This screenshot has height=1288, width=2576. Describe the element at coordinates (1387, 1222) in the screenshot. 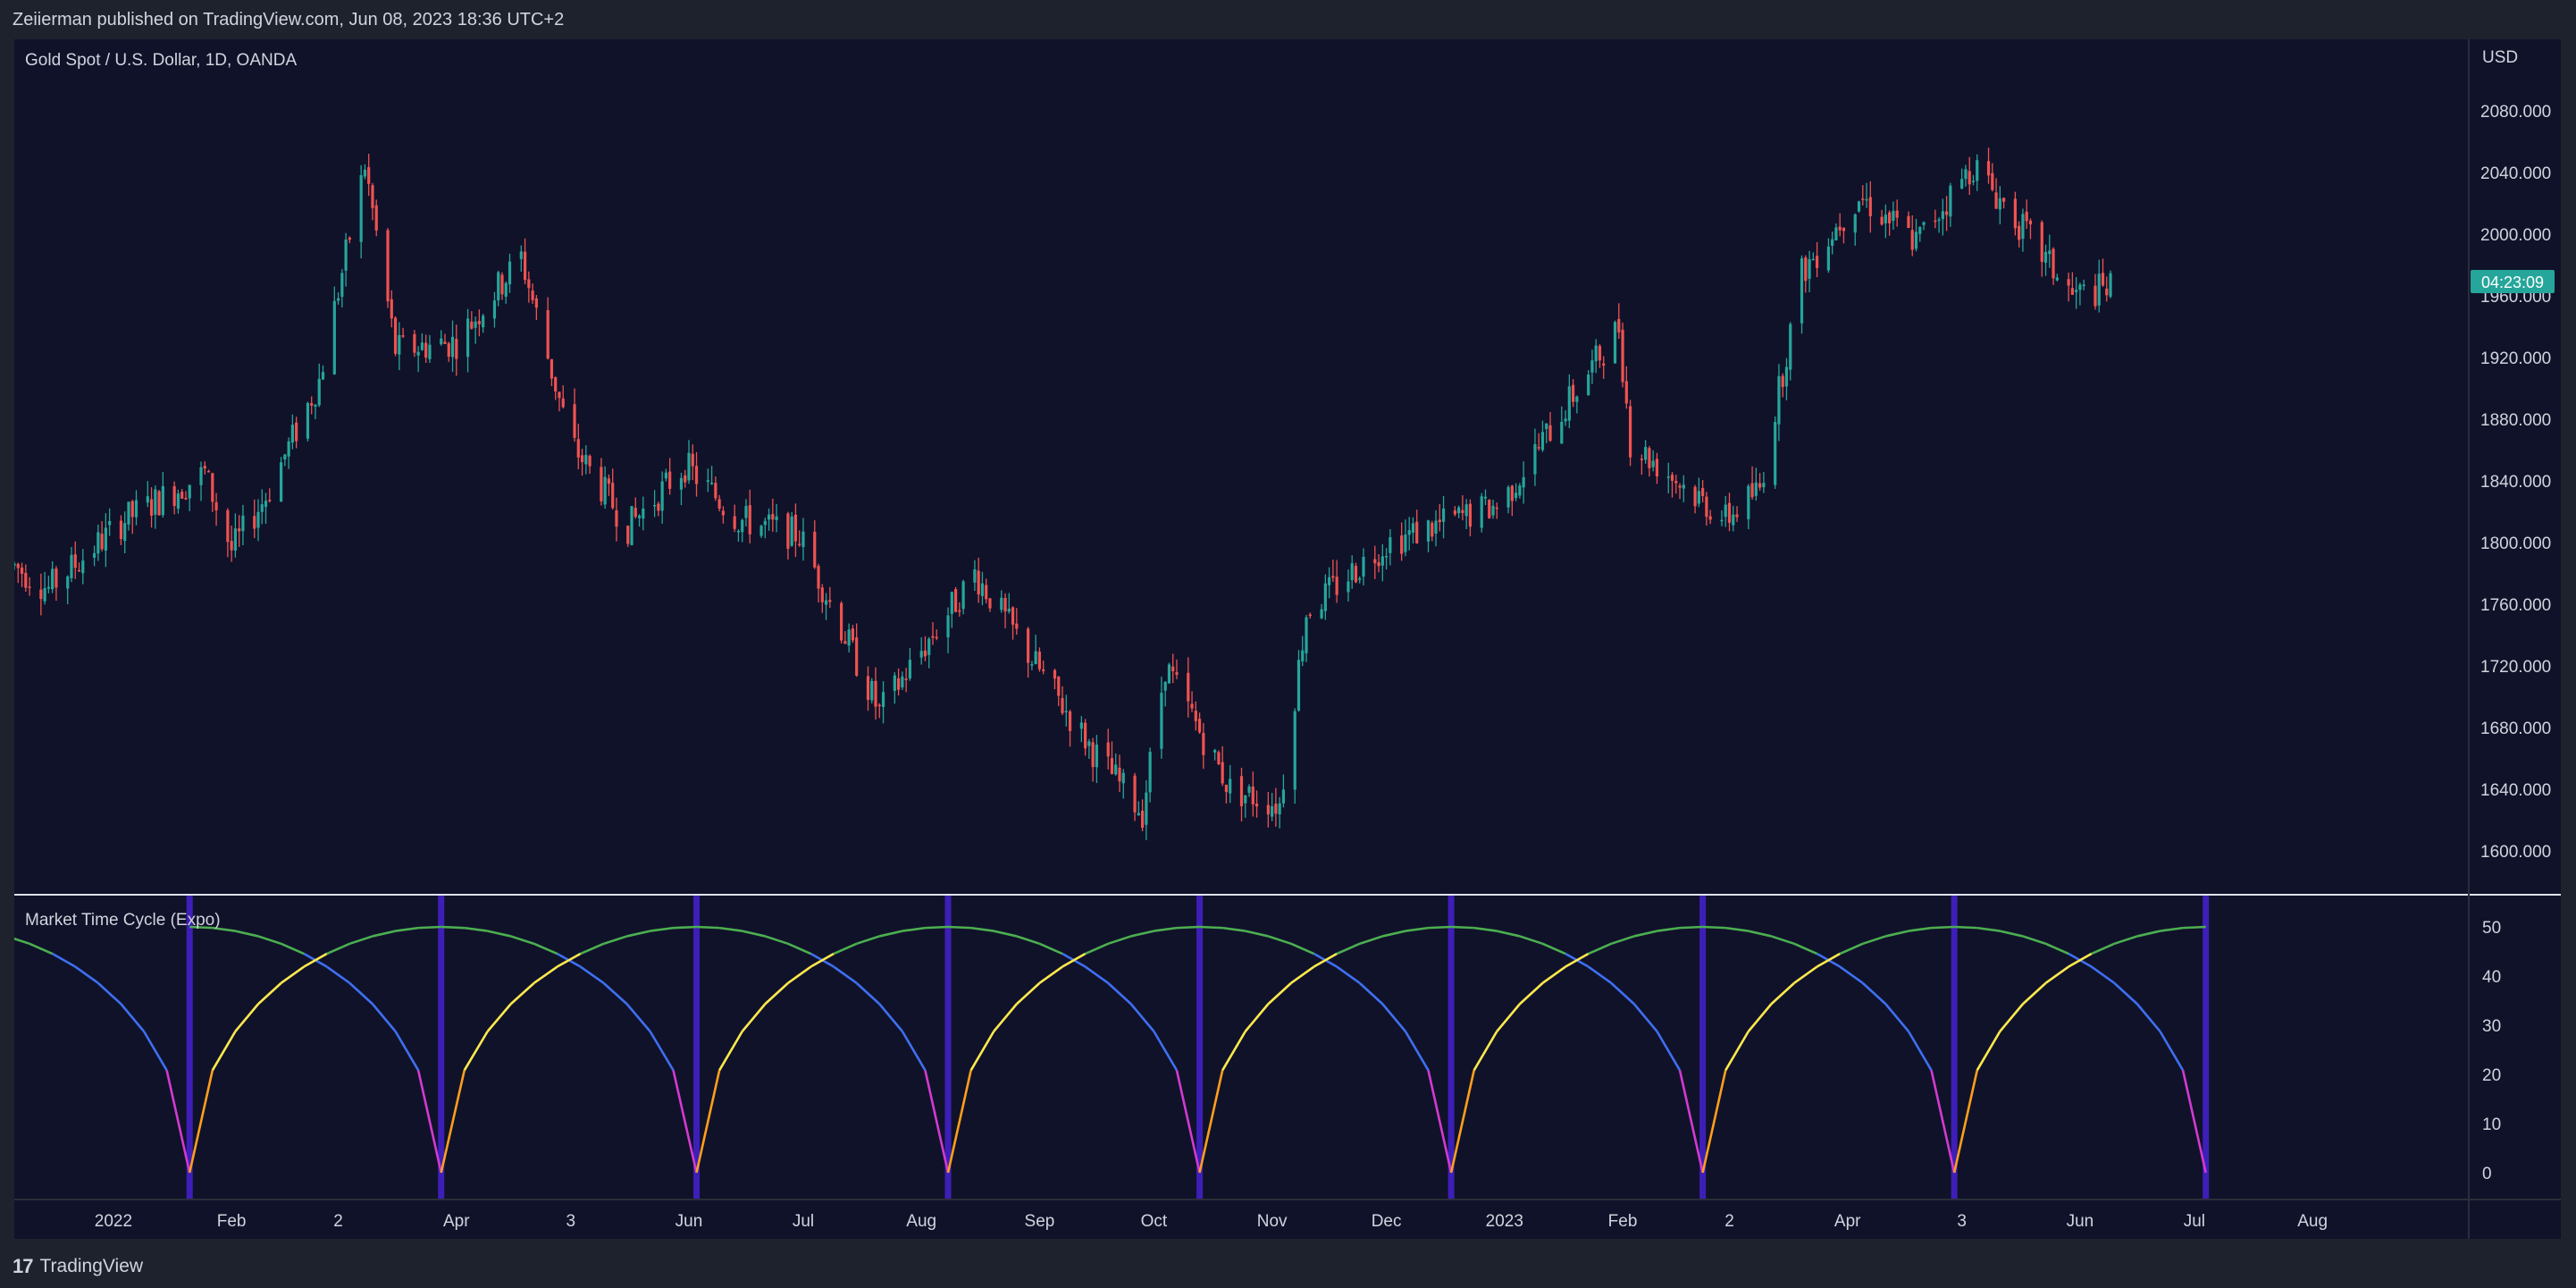

I see `time-tick-label: Dec` at that location.